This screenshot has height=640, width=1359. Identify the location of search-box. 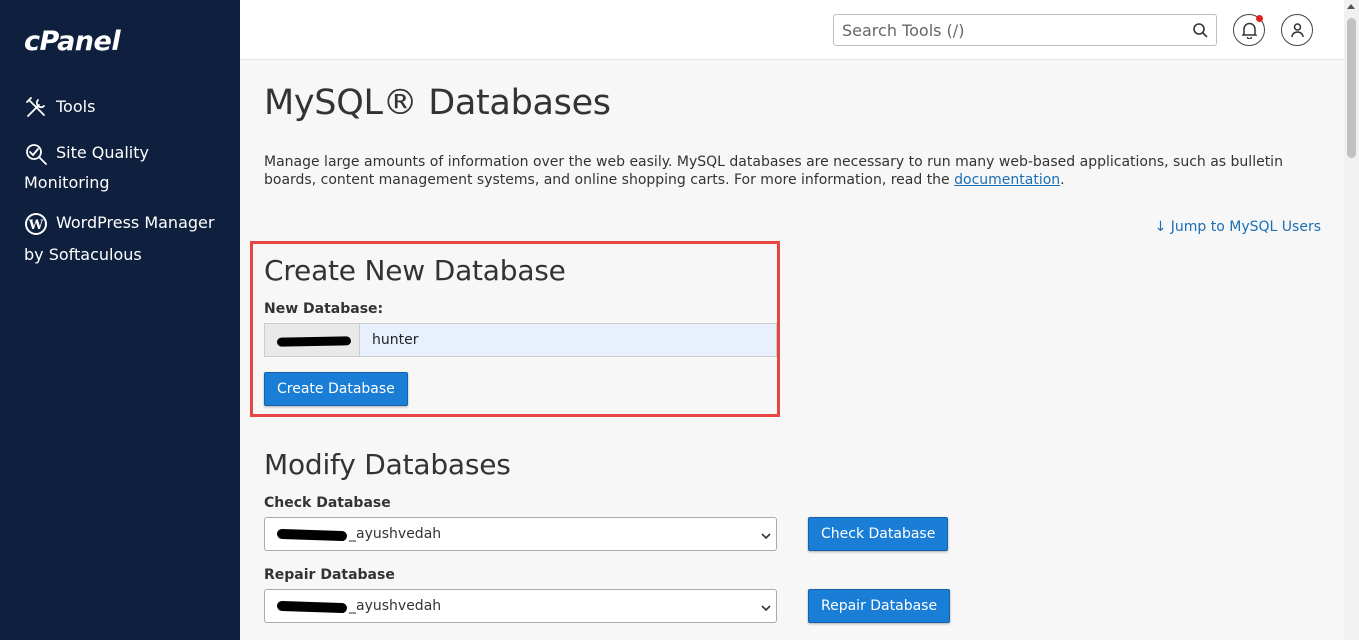
(1025, 30).